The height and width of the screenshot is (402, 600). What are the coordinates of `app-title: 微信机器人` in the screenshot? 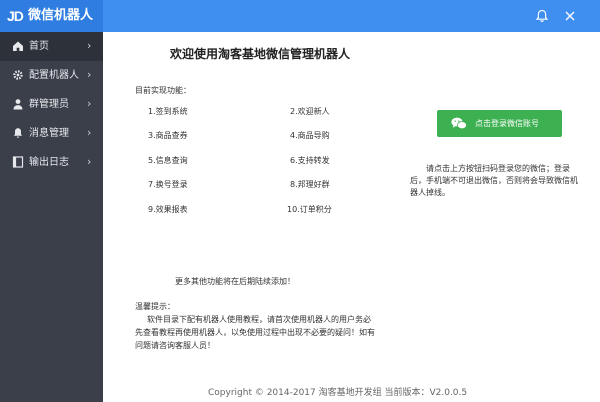 It's located at (61, 15).